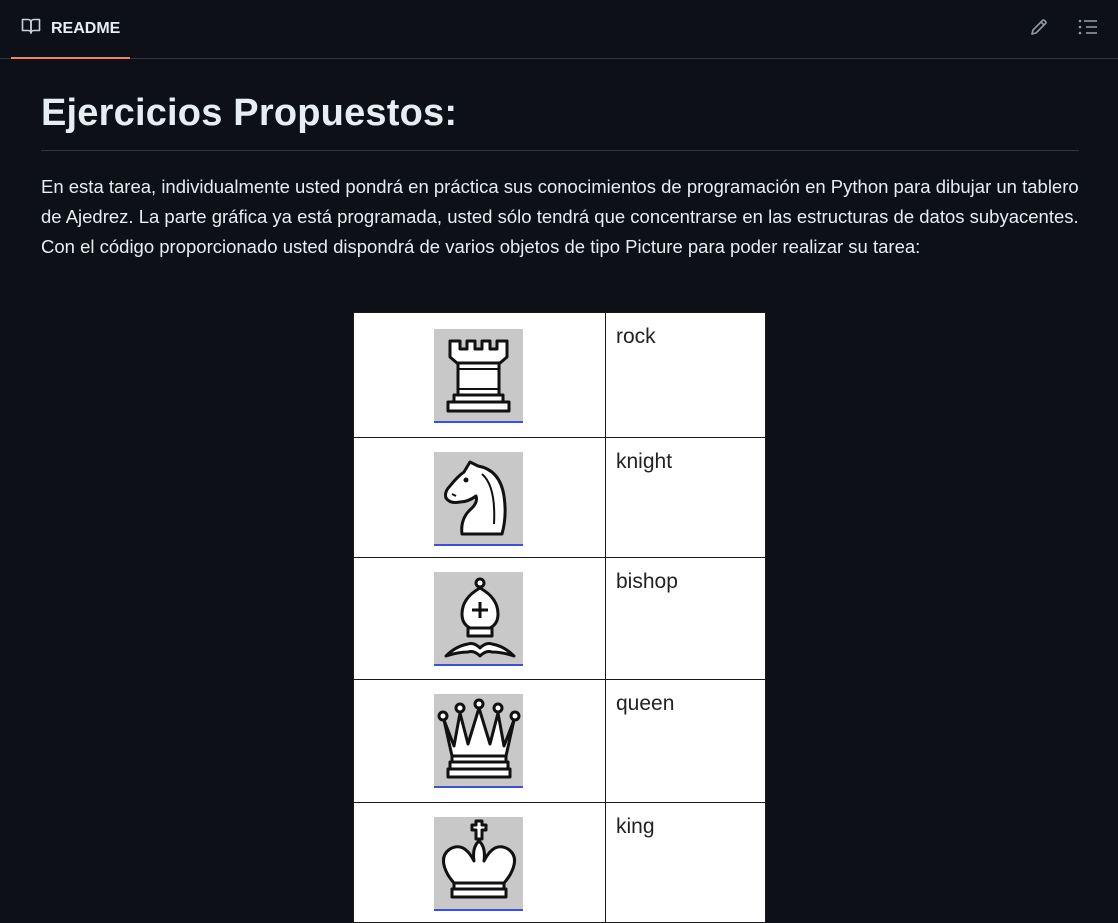 This screenshot has width=1118, height=923. I want to click on bishop-icon, so click(478, 619).